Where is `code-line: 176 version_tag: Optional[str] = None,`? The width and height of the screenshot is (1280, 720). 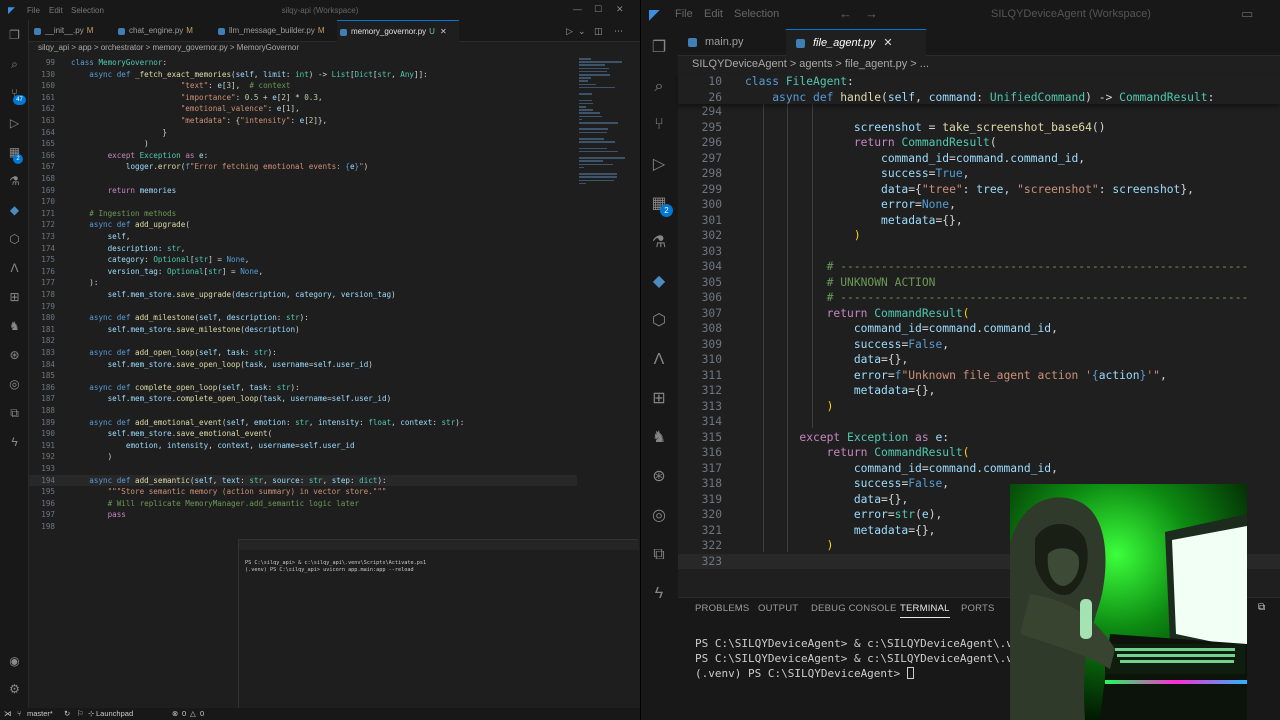
code-line: 176 version_tag: Optional[str] = None, is located at coordinates (303, 272).